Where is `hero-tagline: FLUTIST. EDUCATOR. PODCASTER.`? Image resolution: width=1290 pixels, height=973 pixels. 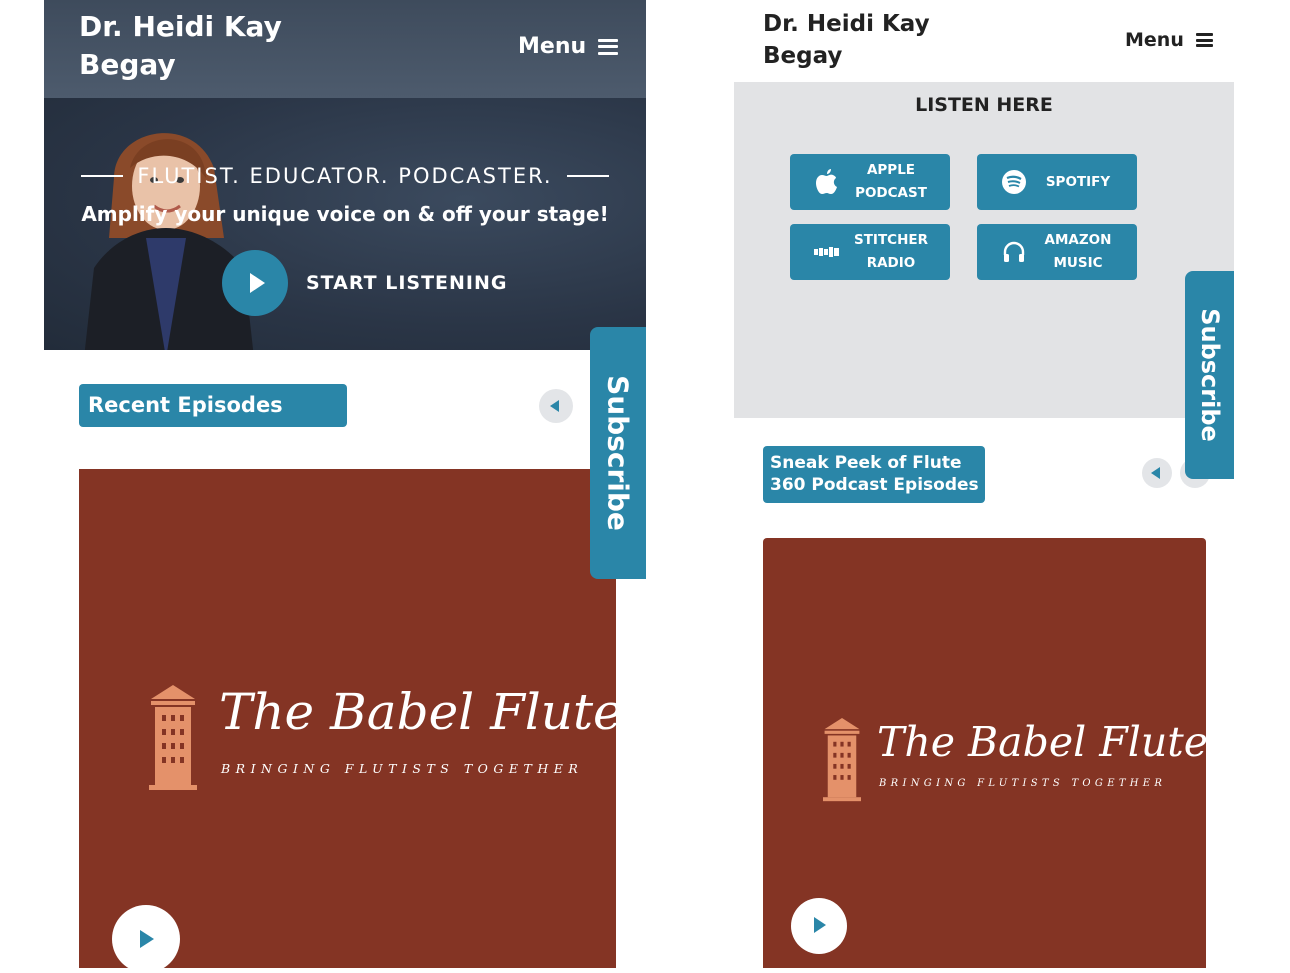 hero-tagline: FLUTIST. EDUCATOR. PODCASTER. is located at coordinates (345, 176).